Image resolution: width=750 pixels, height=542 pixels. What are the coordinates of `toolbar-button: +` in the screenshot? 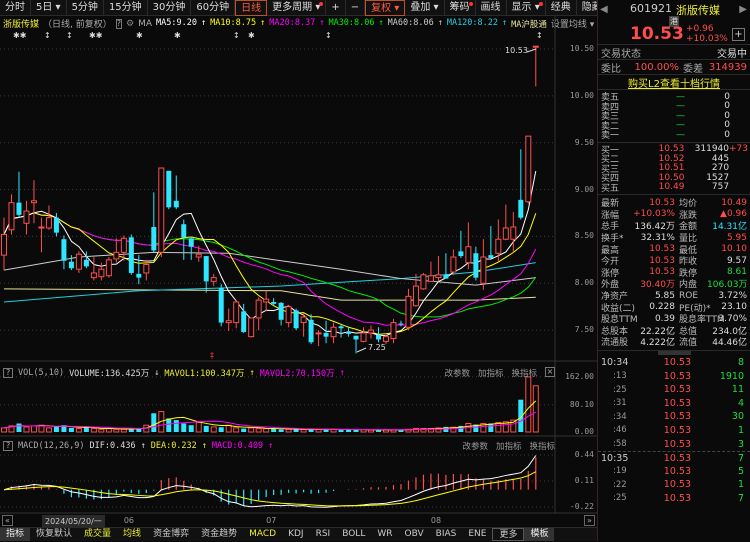 It's located at (336, 8).